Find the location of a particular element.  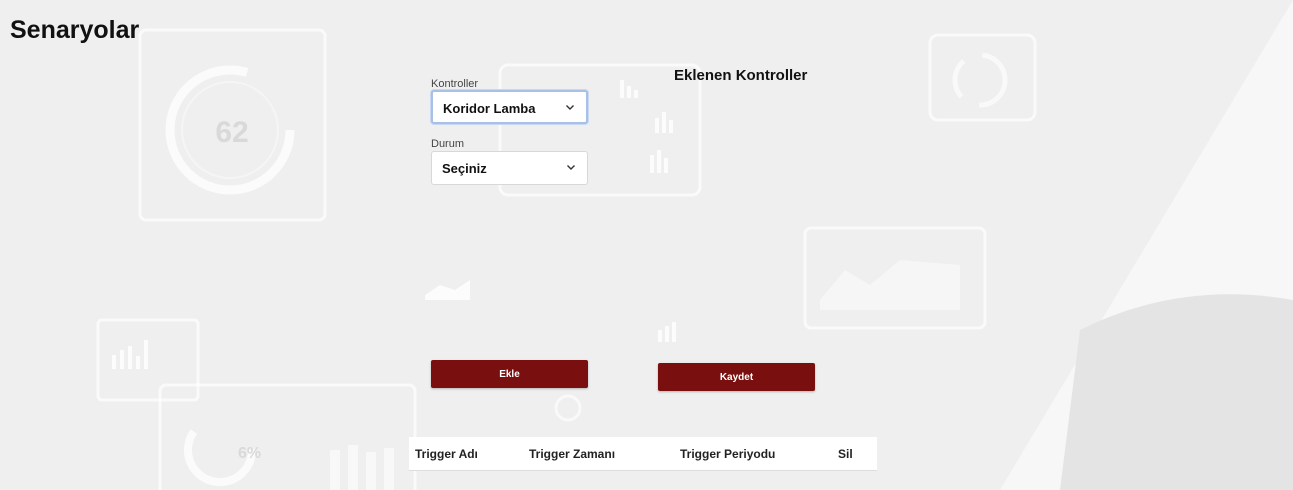

column-header-trigger-period: Trigger Periyodu is located at coordinates (728, 454).